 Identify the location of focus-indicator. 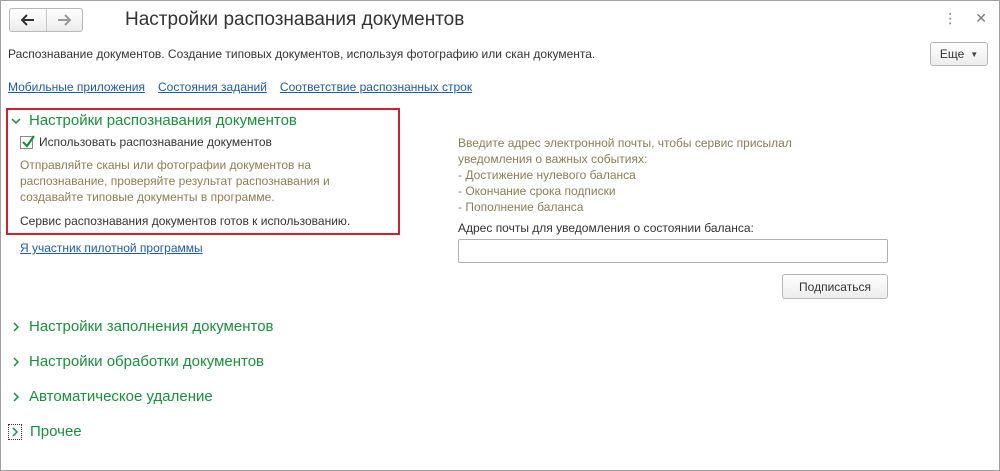
(15, 431).